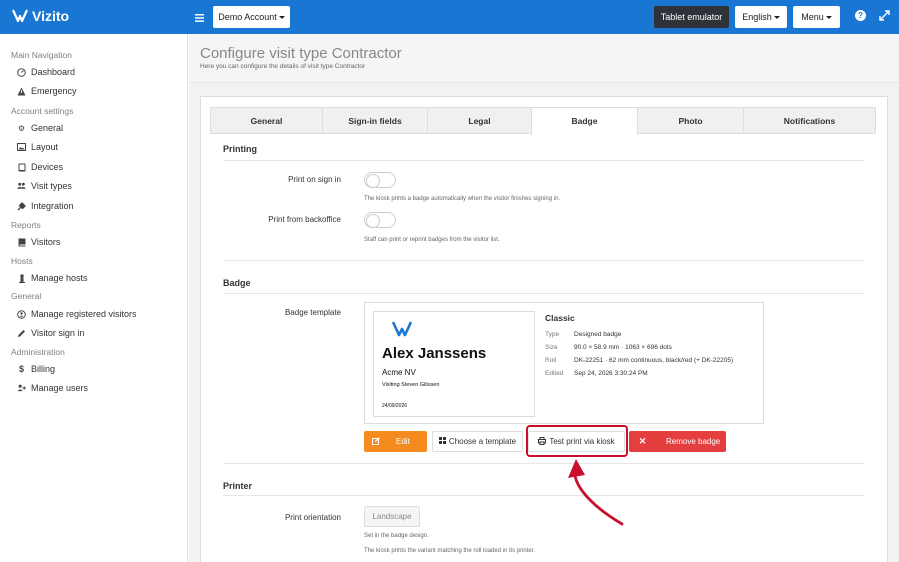 The height and width of the screenshot is (562, 899). I want to click on annotation-arrow-icon, so click(596, 492).